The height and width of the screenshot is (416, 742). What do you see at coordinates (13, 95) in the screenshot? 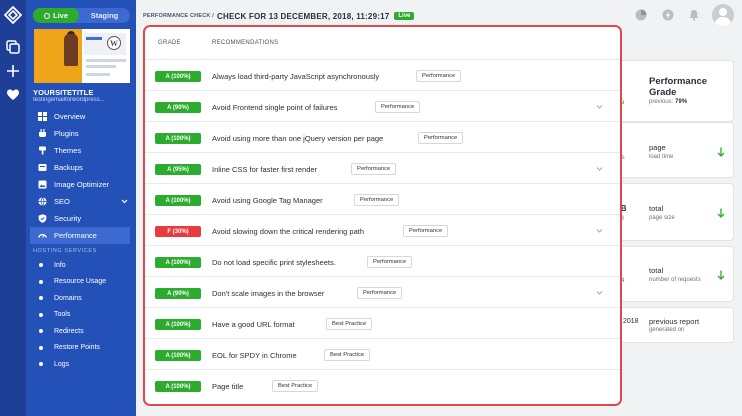
I see `heart-icon` at bounding box center [13, 95].